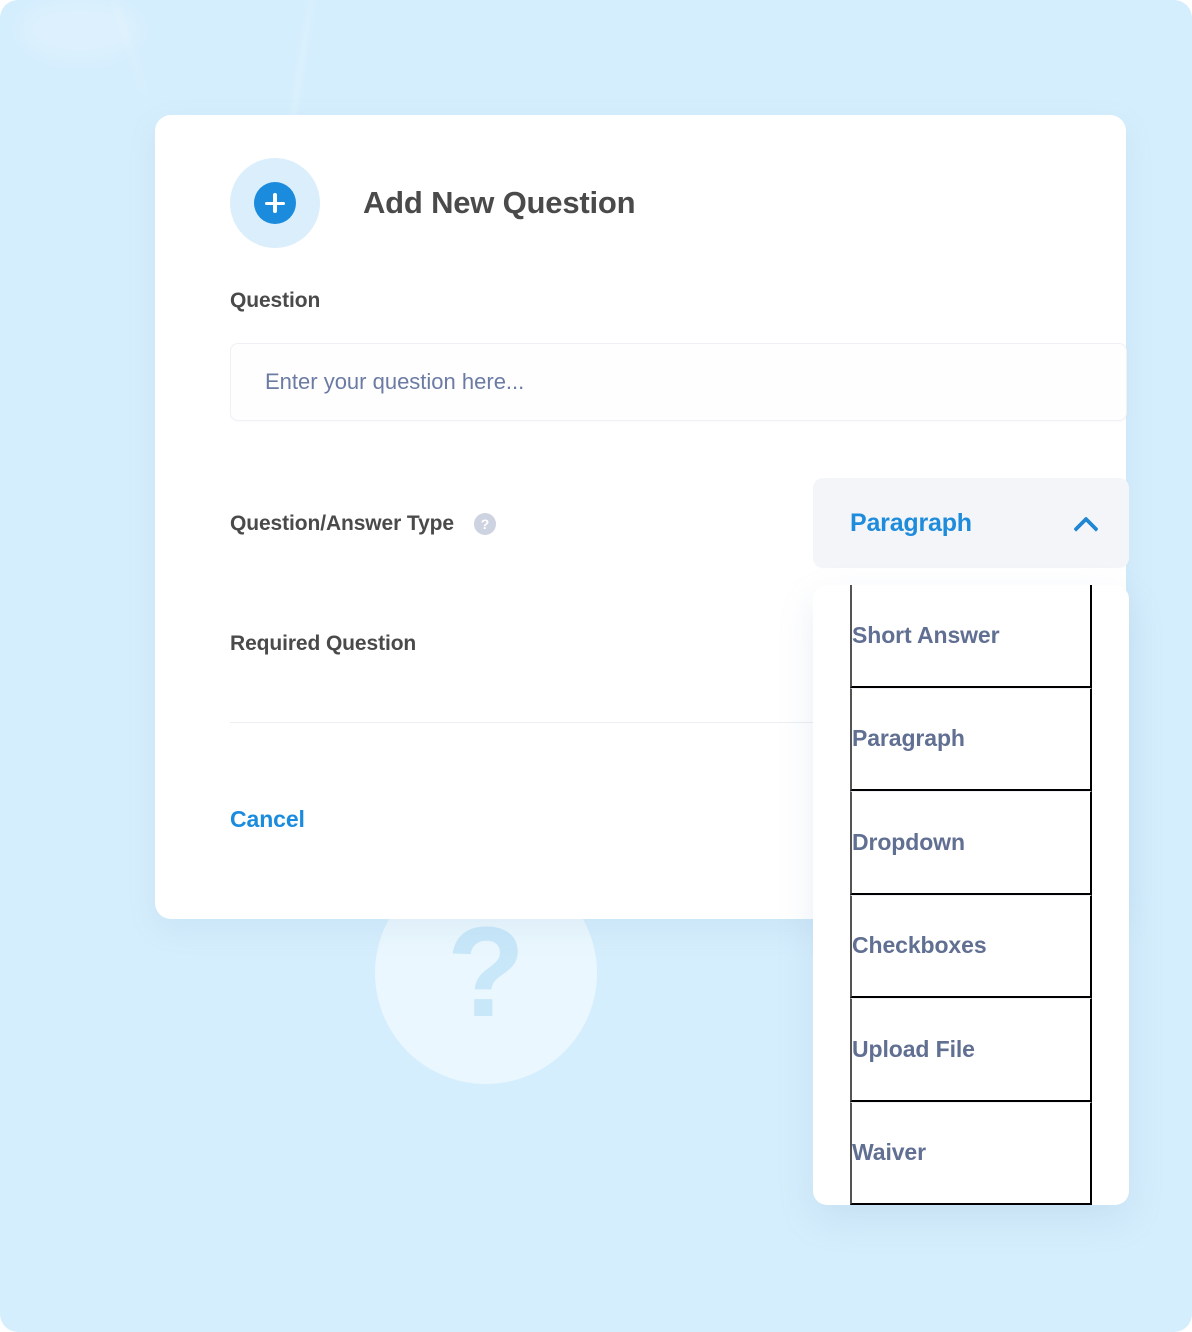 The width and height of the screenshot is (1192, 1332). What do you see at coordinates (80, 30) in the screenshot?
I see `decorative-glow-blob` at bounding box center [80, 30].